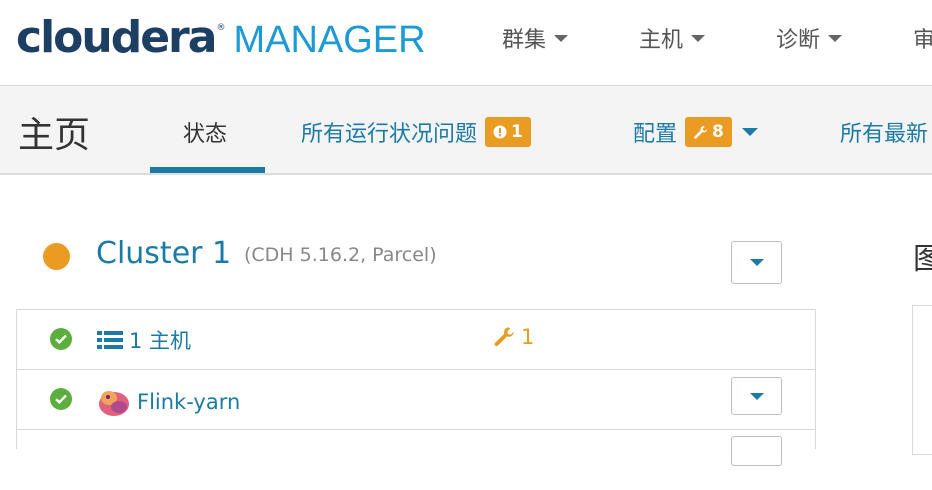 The image size is (932, 490). Describe the element at coordinates (416, 340) in the screenshot. I see `table-row: 1 主机 1` at that location.